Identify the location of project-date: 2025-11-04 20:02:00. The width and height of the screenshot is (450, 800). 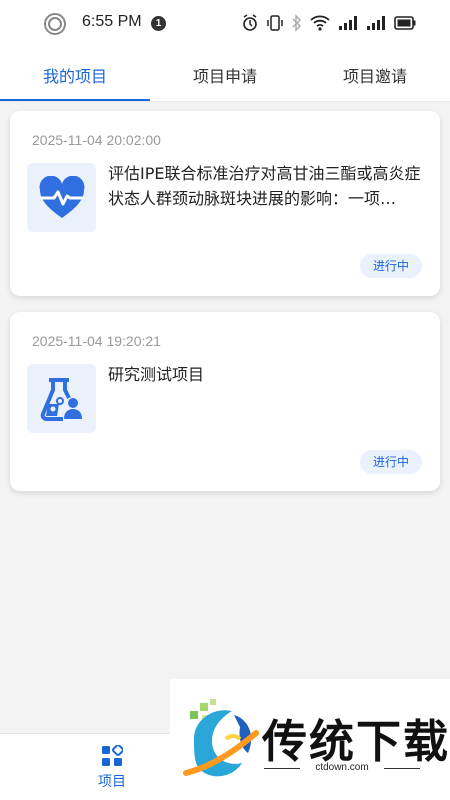
(96, 140).